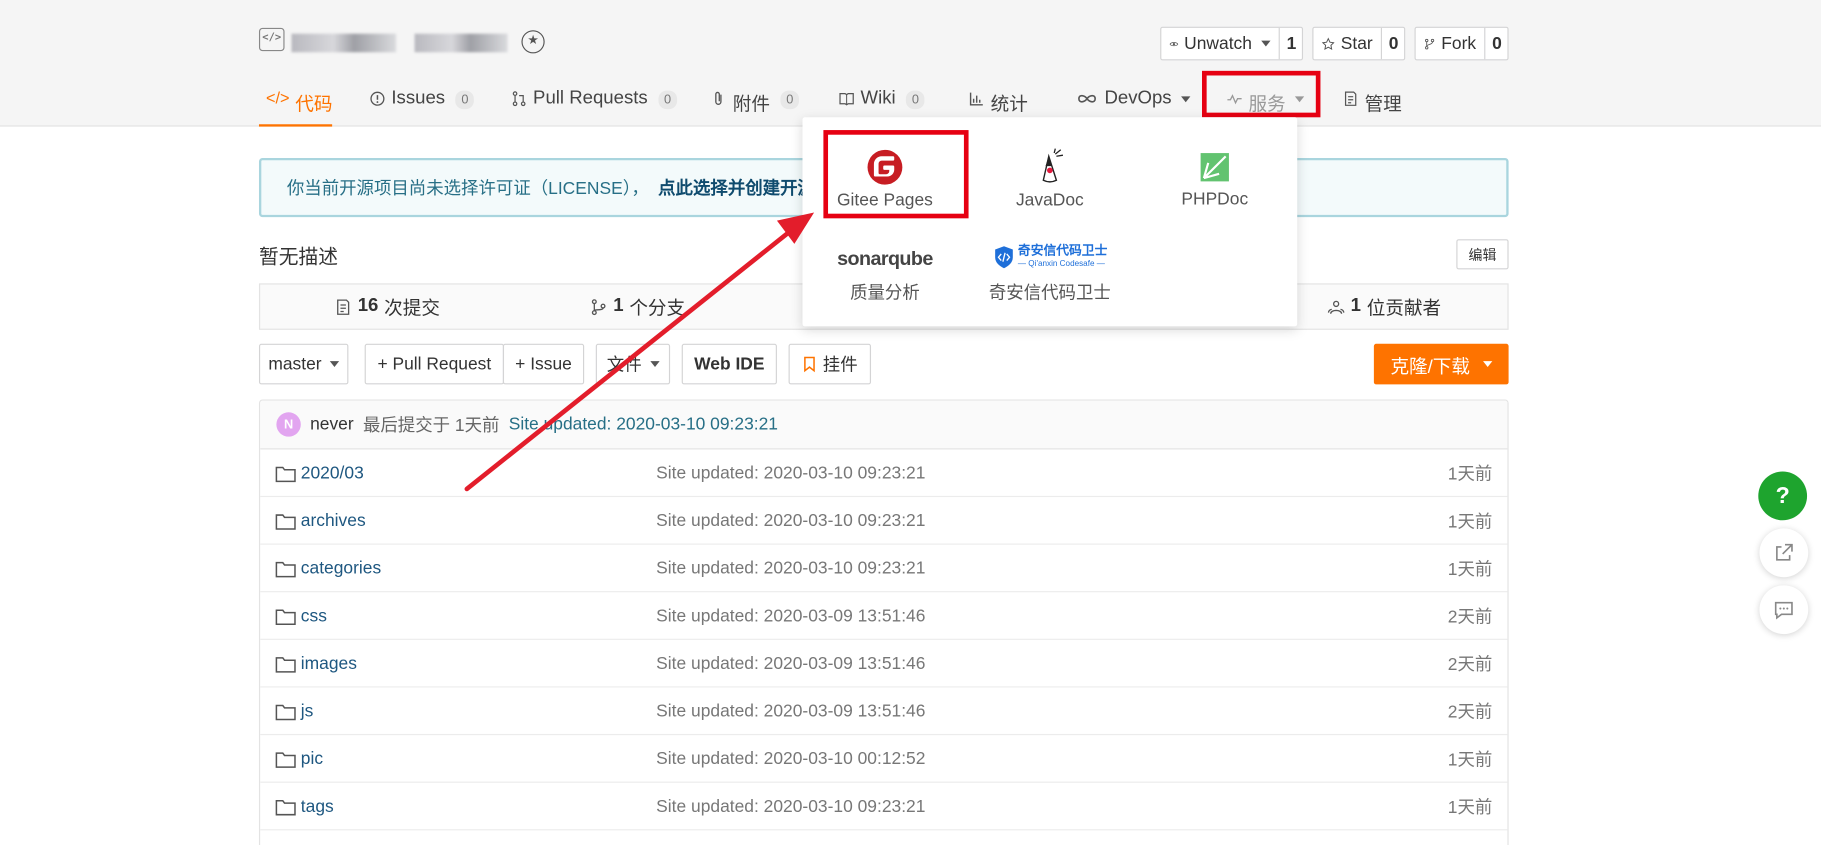 Image resolution: width=1821 pixels, height=845 pixels. I want to click on file-name-link: pic, so click(299, 759).